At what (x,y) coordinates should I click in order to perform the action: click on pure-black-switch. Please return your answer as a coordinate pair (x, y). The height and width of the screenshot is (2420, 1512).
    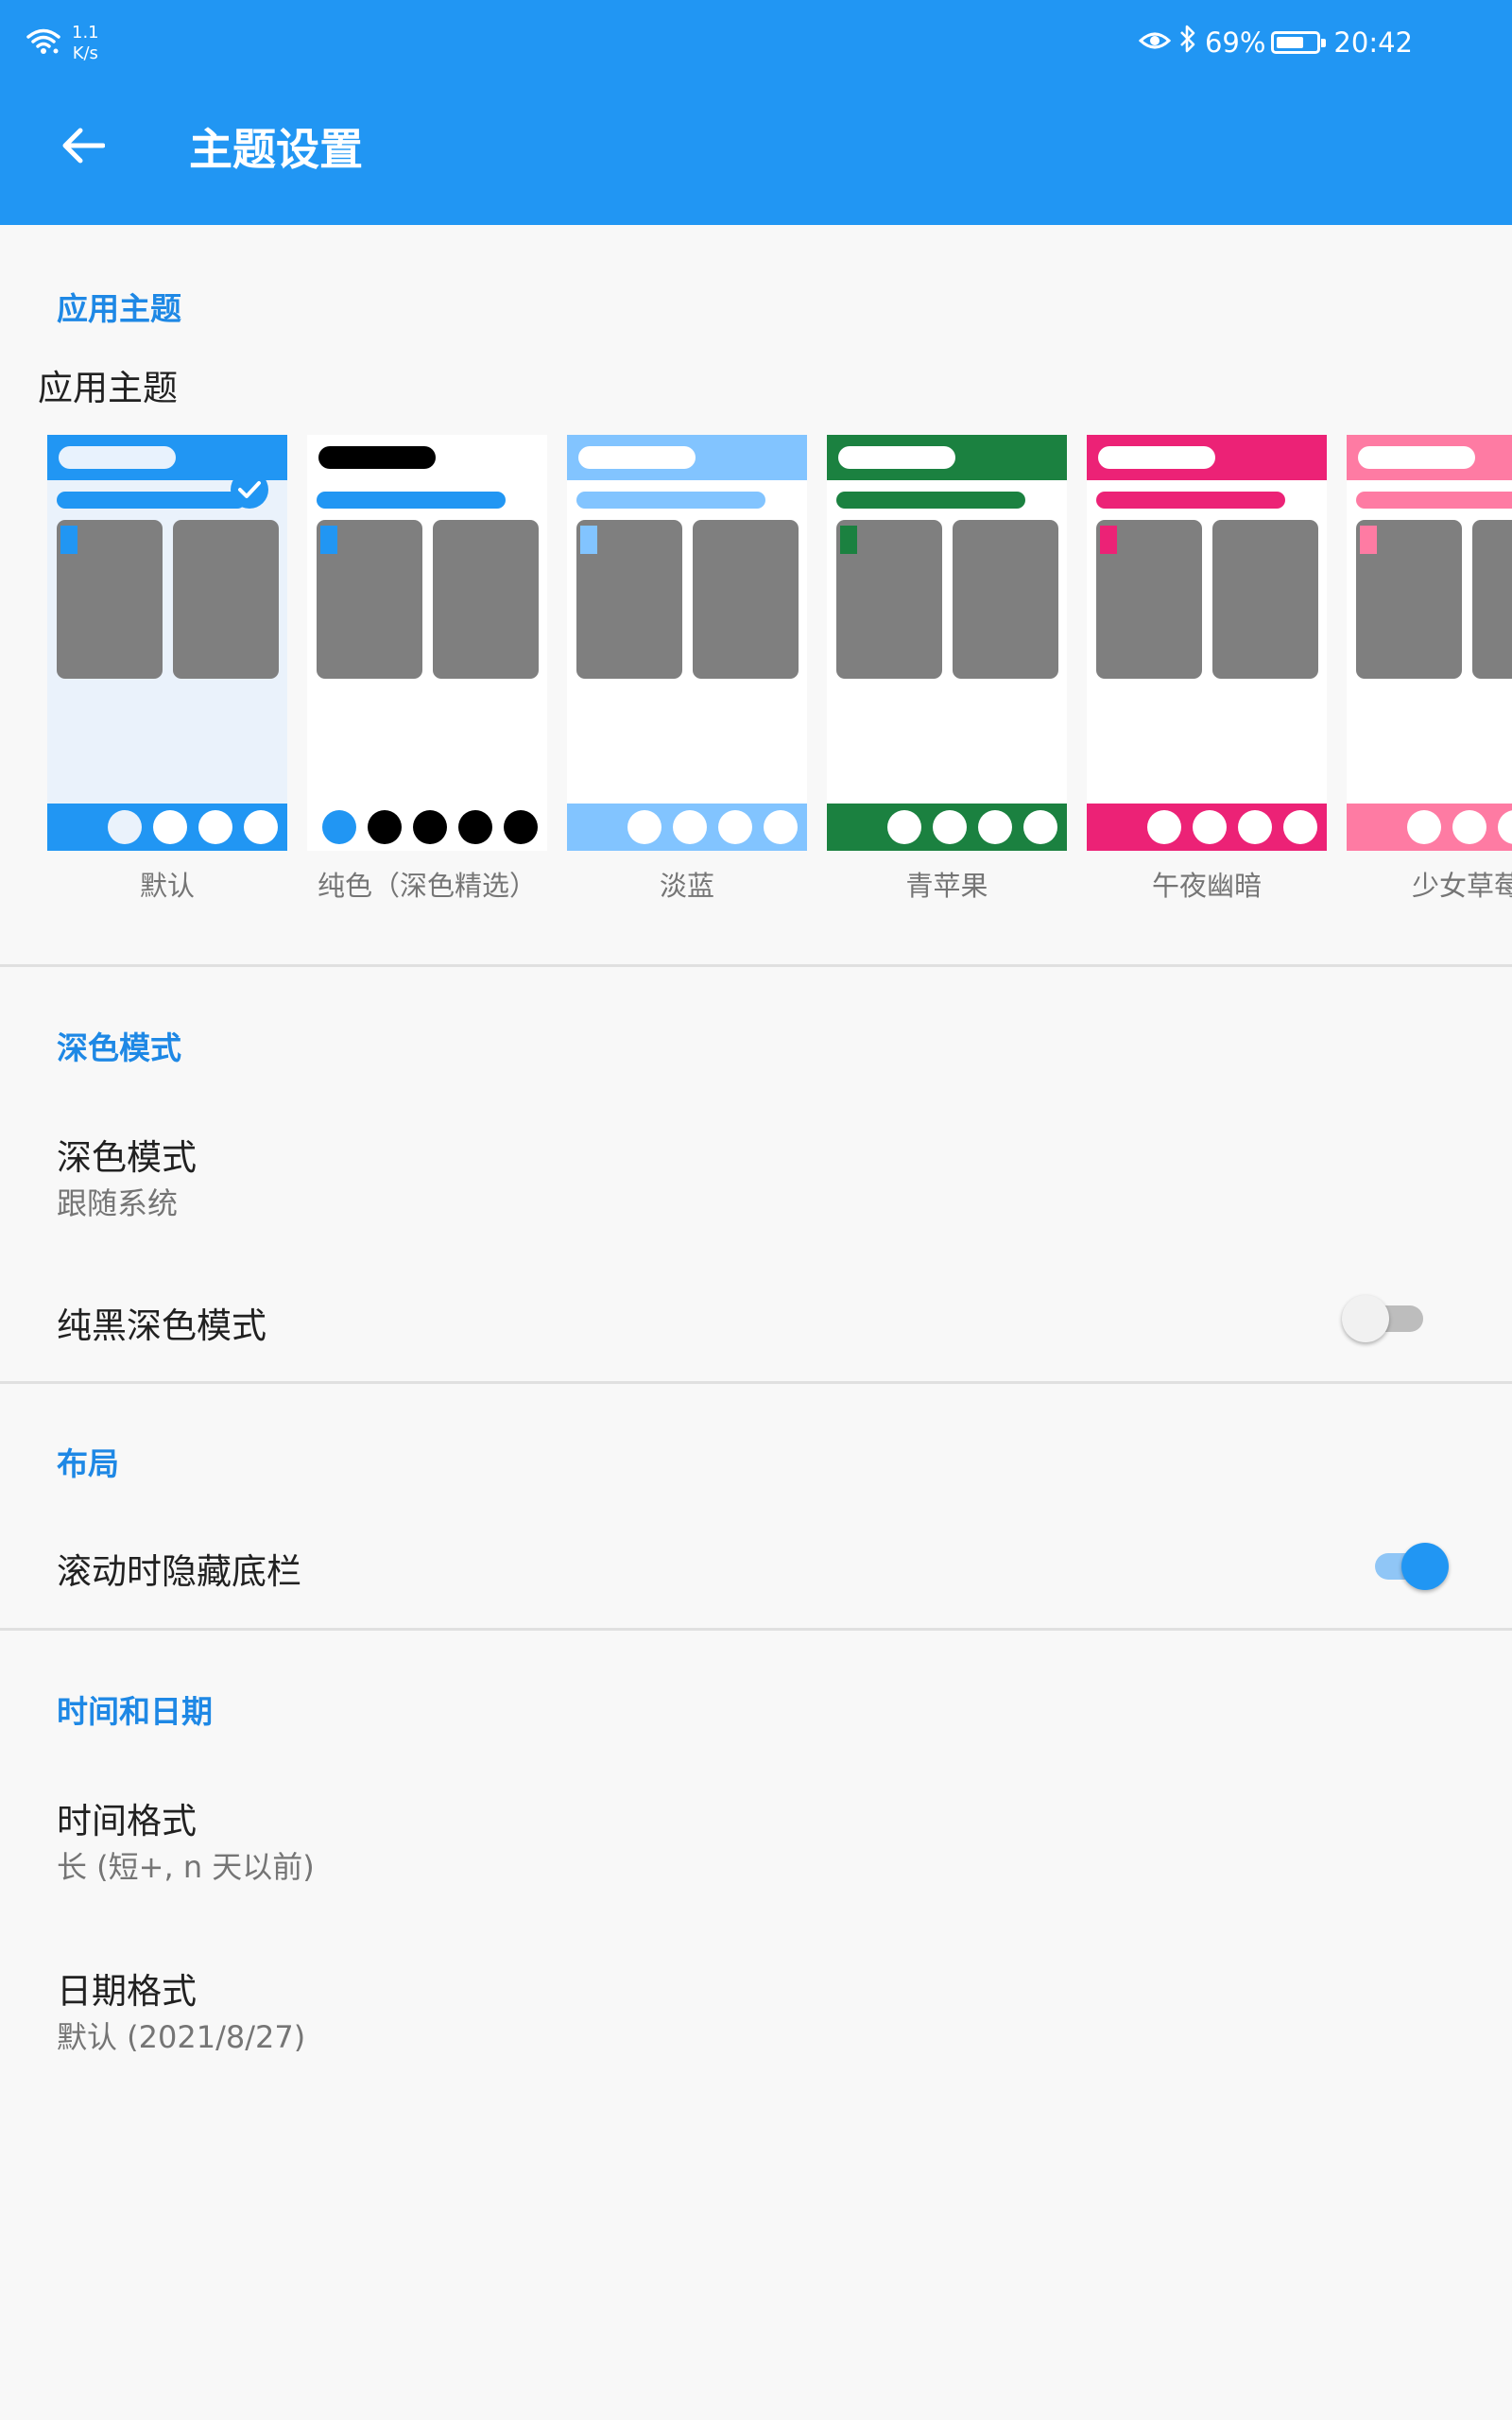
    Looking at the image, I should click on (1384, 1318).